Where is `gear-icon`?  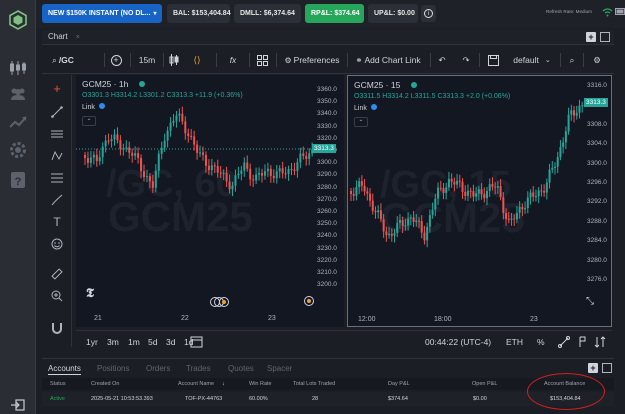
gear-icon is located at coordinates (18, 150).